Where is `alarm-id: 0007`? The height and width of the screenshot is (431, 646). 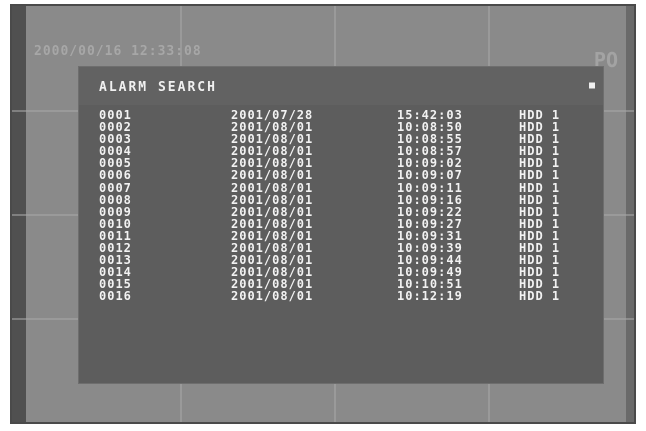
alarm-id: 0007 is located at coordinates (115, 187).